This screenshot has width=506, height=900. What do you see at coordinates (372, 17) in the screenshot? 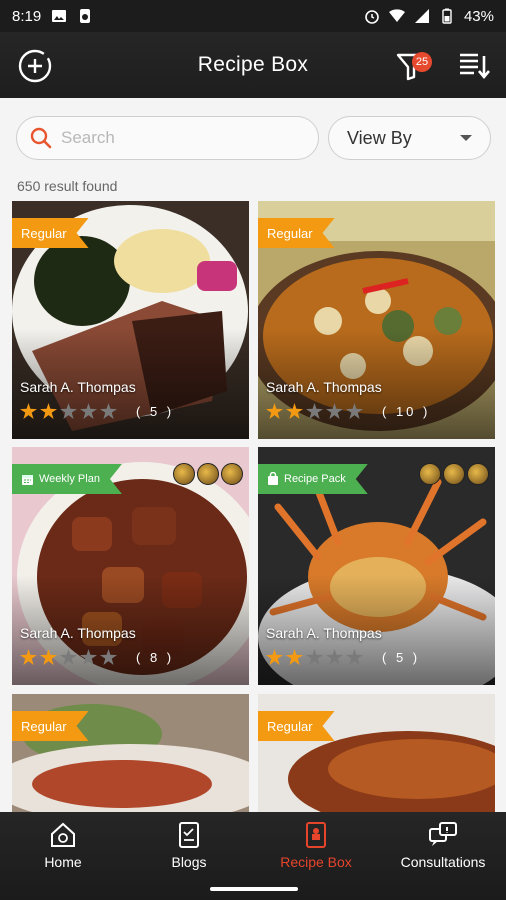
I see `alarm-icon` at bounding box center [372, 17].